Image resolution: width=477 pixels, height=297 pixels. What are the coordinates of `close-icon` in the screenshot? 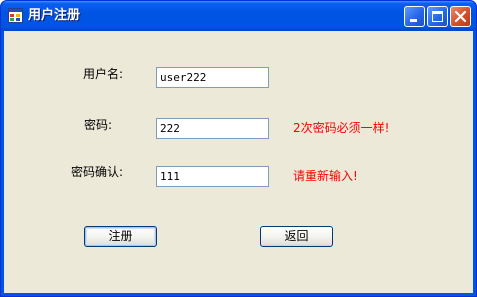 It's located at (460, 16).